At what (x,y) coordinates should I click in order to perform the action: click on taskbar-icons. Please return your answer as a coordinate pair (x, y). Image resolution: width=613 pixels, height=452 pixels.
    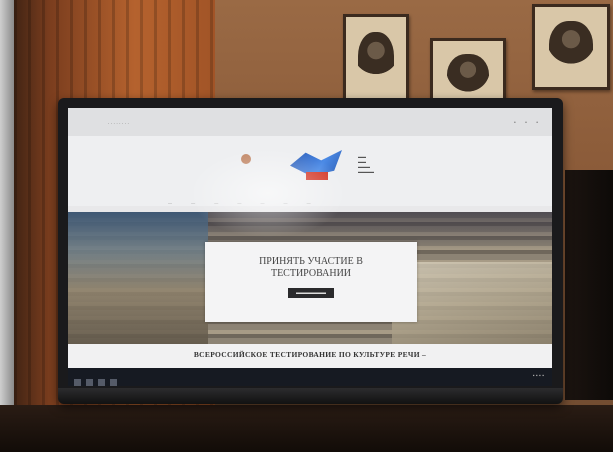
    Looking at the image, I should click on (98, 379).